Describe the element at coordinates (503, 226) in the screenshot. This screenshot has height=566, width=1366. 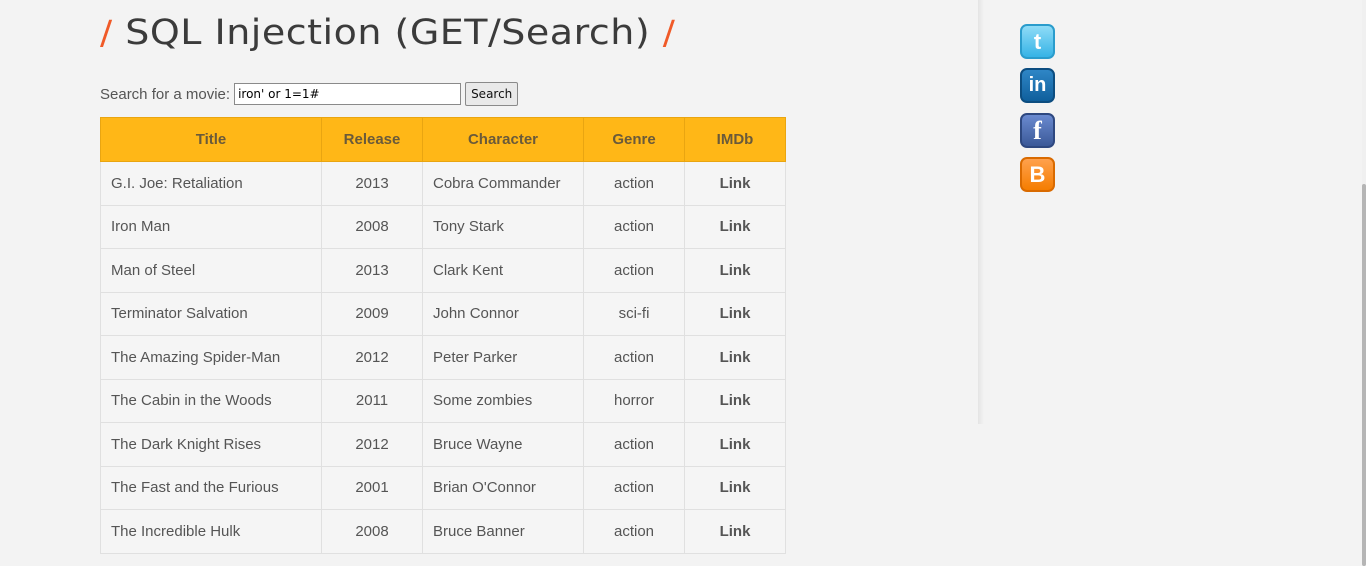
I see `cell-character: Tony Stark` at that location.